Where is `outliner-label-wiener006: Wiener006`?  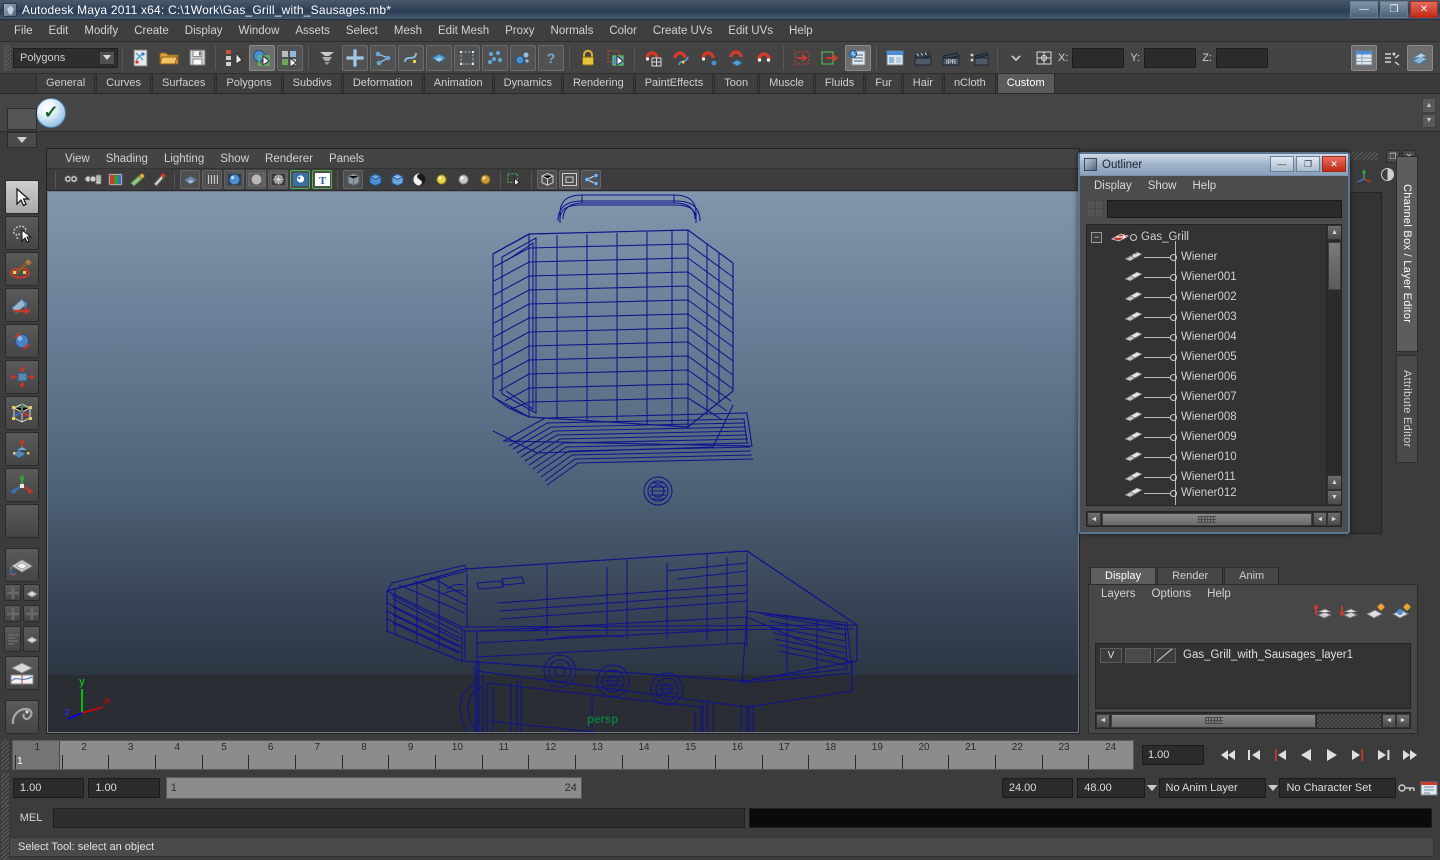
outliner-label-wiener006: Wiener006 is located at coordinates (1209, 377).